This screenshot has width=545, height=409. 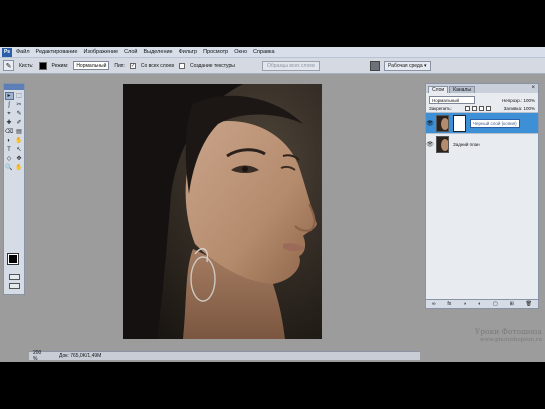 What do you see at coordinates (19, 105) in the screenshot?
I see `crop-tool-icon: ✂` at bounding box center [19, 105].